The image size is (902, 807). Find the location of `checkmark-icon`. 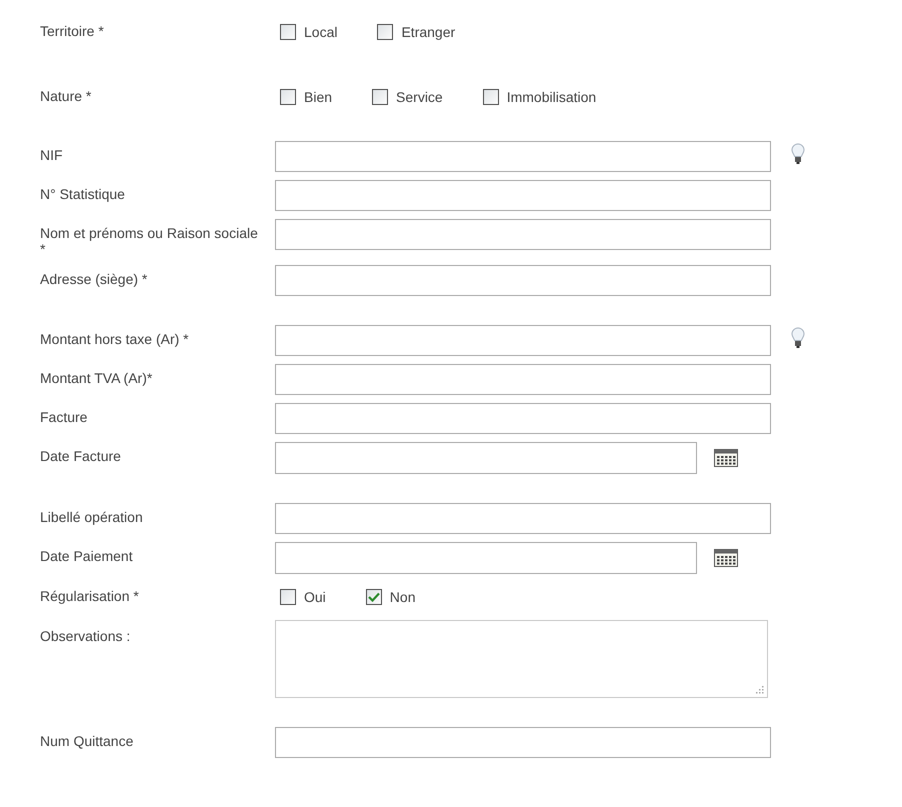

checkmark-icon is located at coordinates (374, 597).